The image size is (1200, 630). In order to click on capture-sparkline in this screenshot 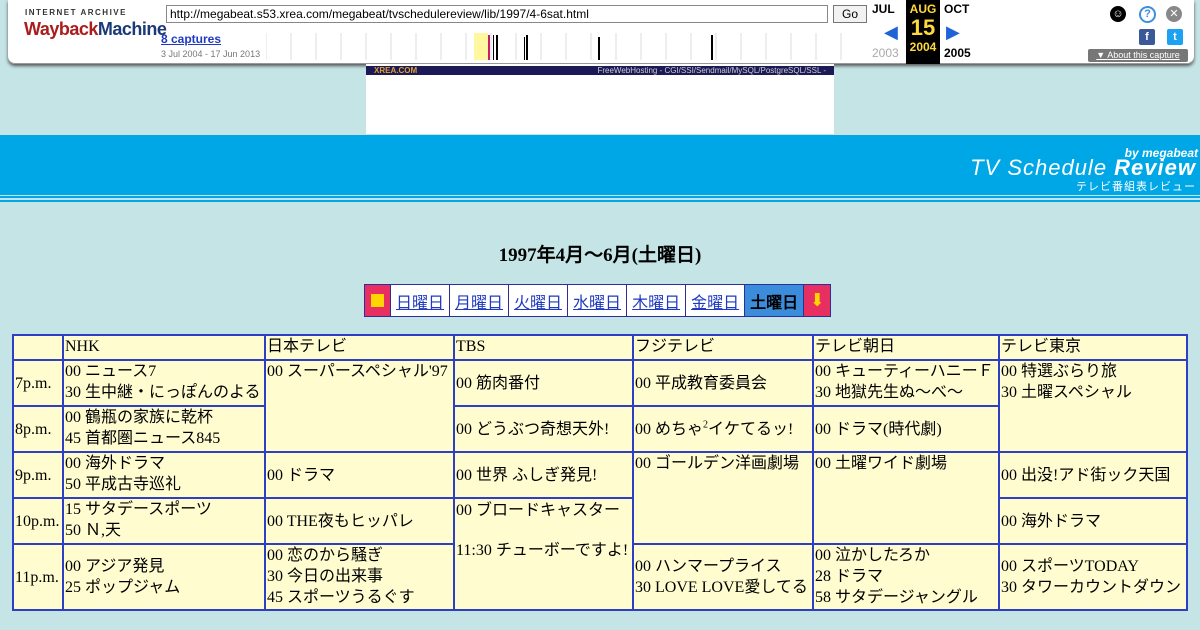, I will do `click(566, 46)`.